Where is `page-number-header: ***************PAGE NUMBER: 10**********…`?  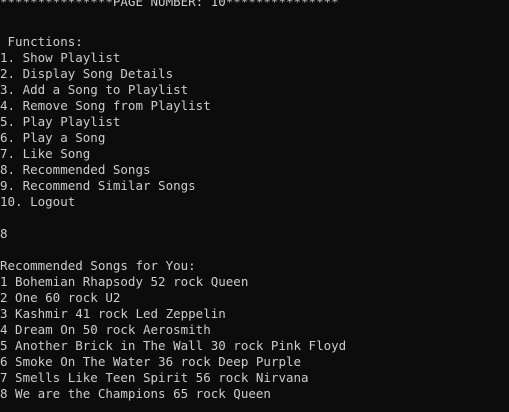
page-number-header: ***************PAGE NUMBER: 10**********… is located at coordinates (169, 4).